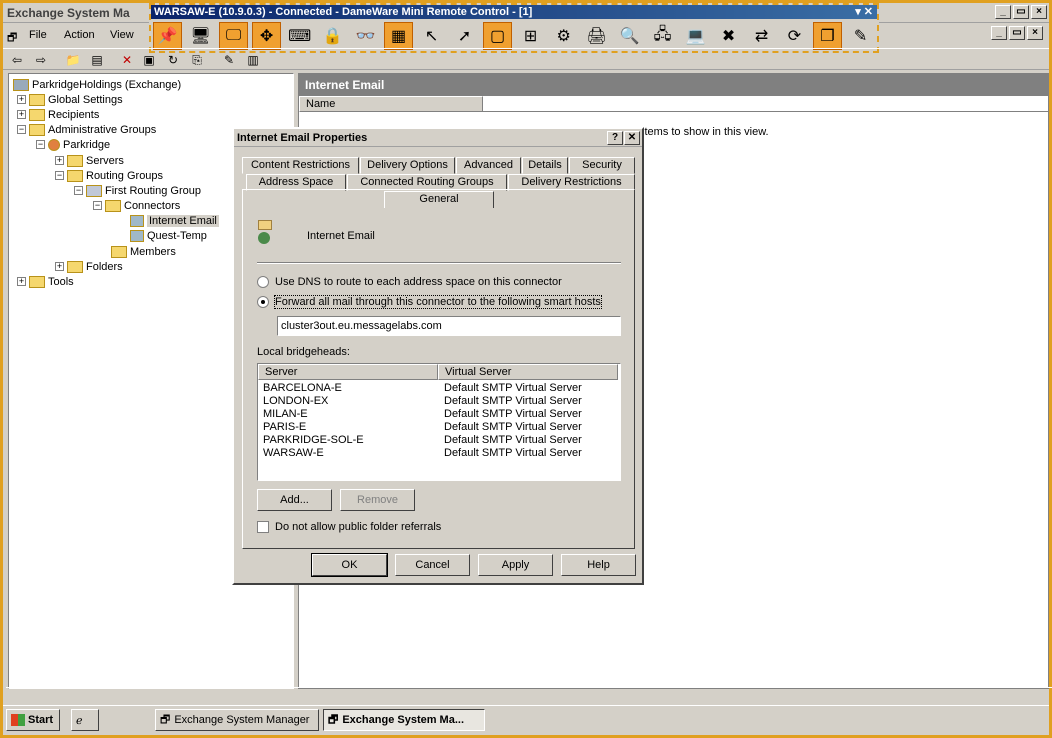 The image size is (1052, 738). What do you see at coordinates (1039, 12) in the screenshot?
I see `close-button: ×` at bounding box center [1039, 12].